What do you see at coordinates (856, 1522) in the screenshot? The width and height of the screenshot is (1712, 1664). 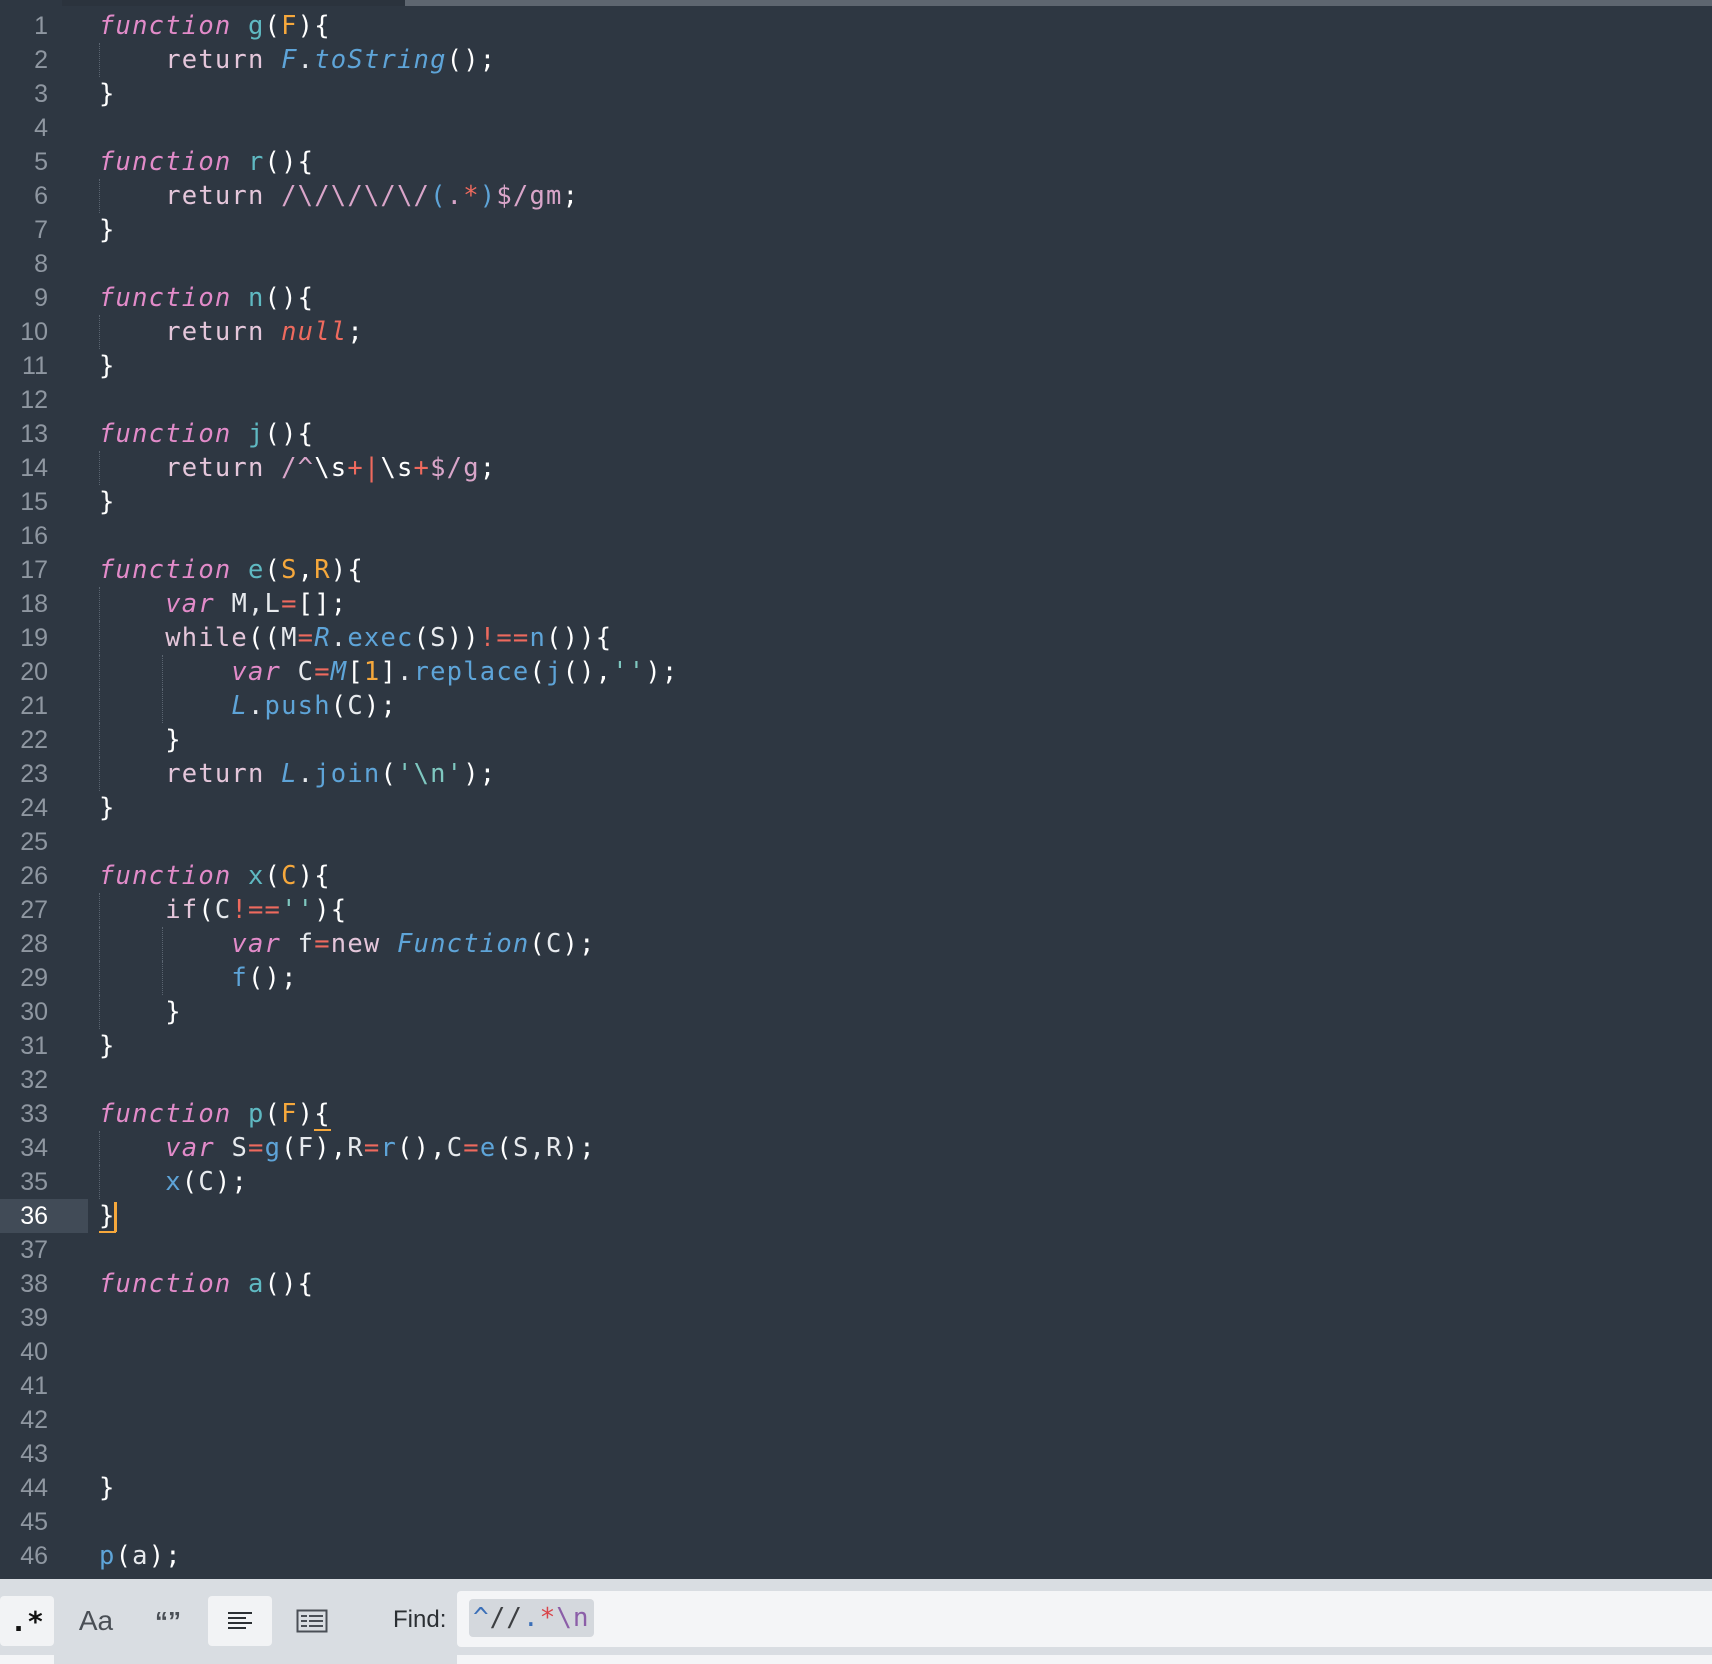 I see `code-line: 45` at bounding box center [856, 1522].